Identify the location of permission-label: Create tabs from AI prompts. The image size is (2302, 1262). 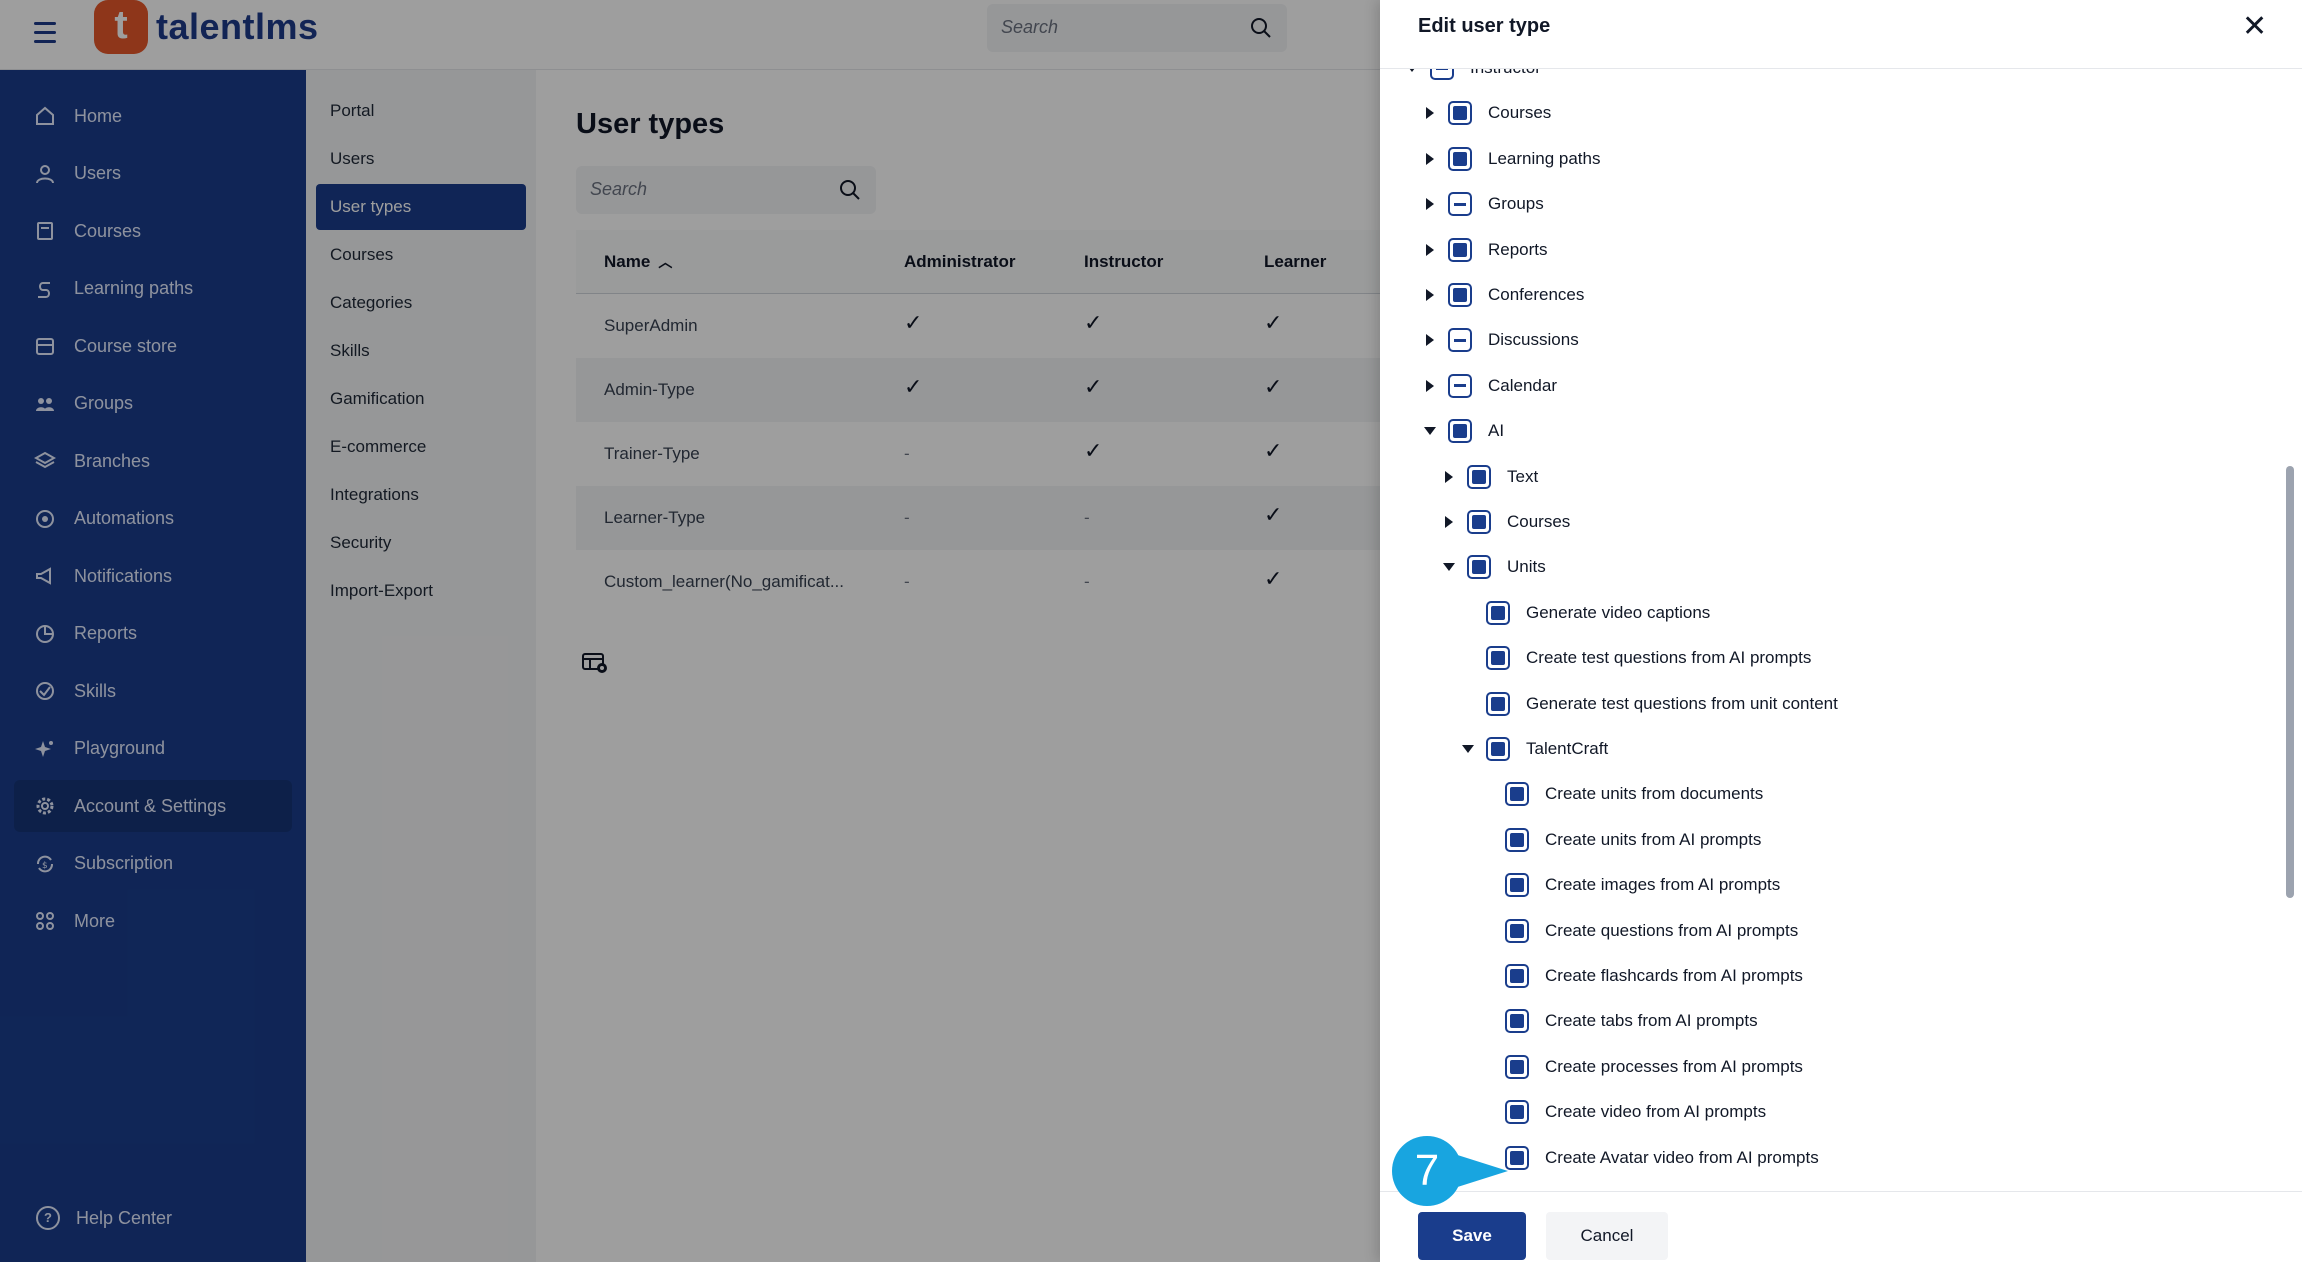
(1651, 1021).